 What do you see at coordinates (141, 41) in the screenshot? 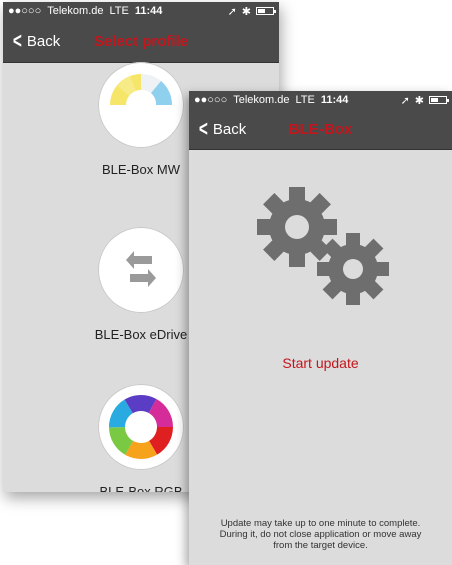
I see `nav-bar: < Back Select profile` at bounding box center [141, 41].